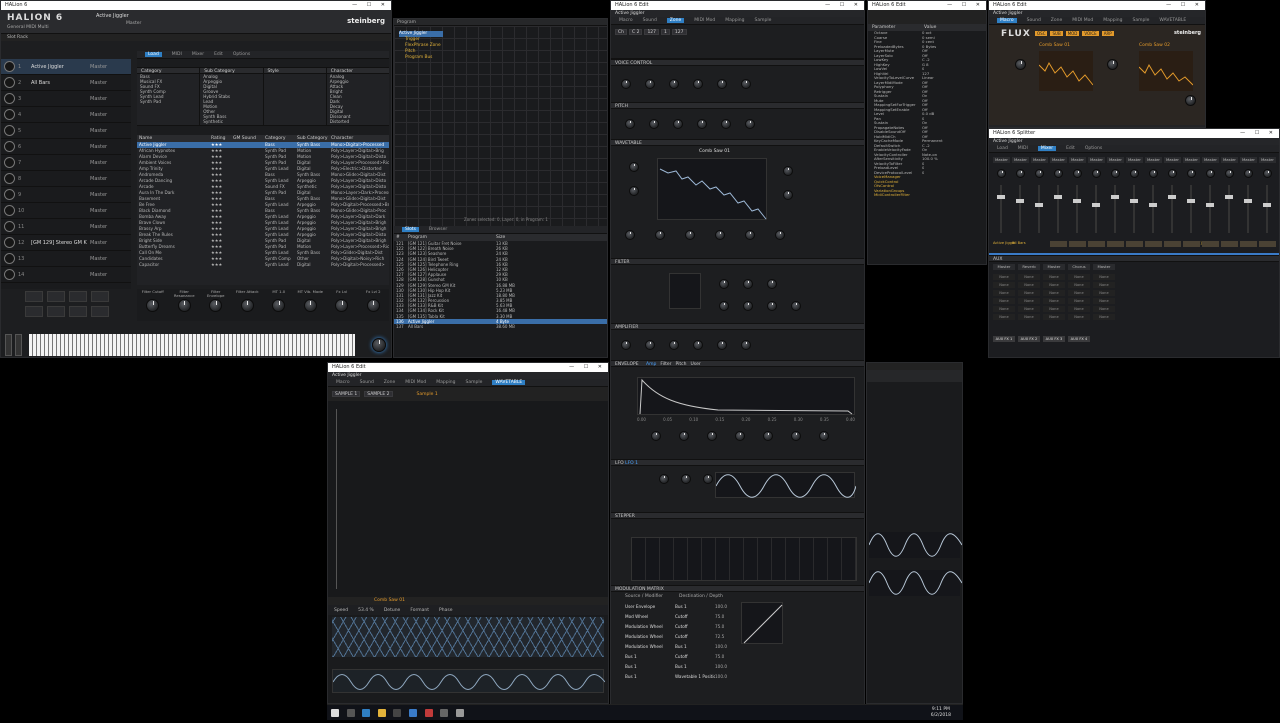 The height and width of the screenshot is (723, 1280). Describe the element at coordinates (220, 138) in the screenshot. I see `results-header-rating: Rating` at that location.